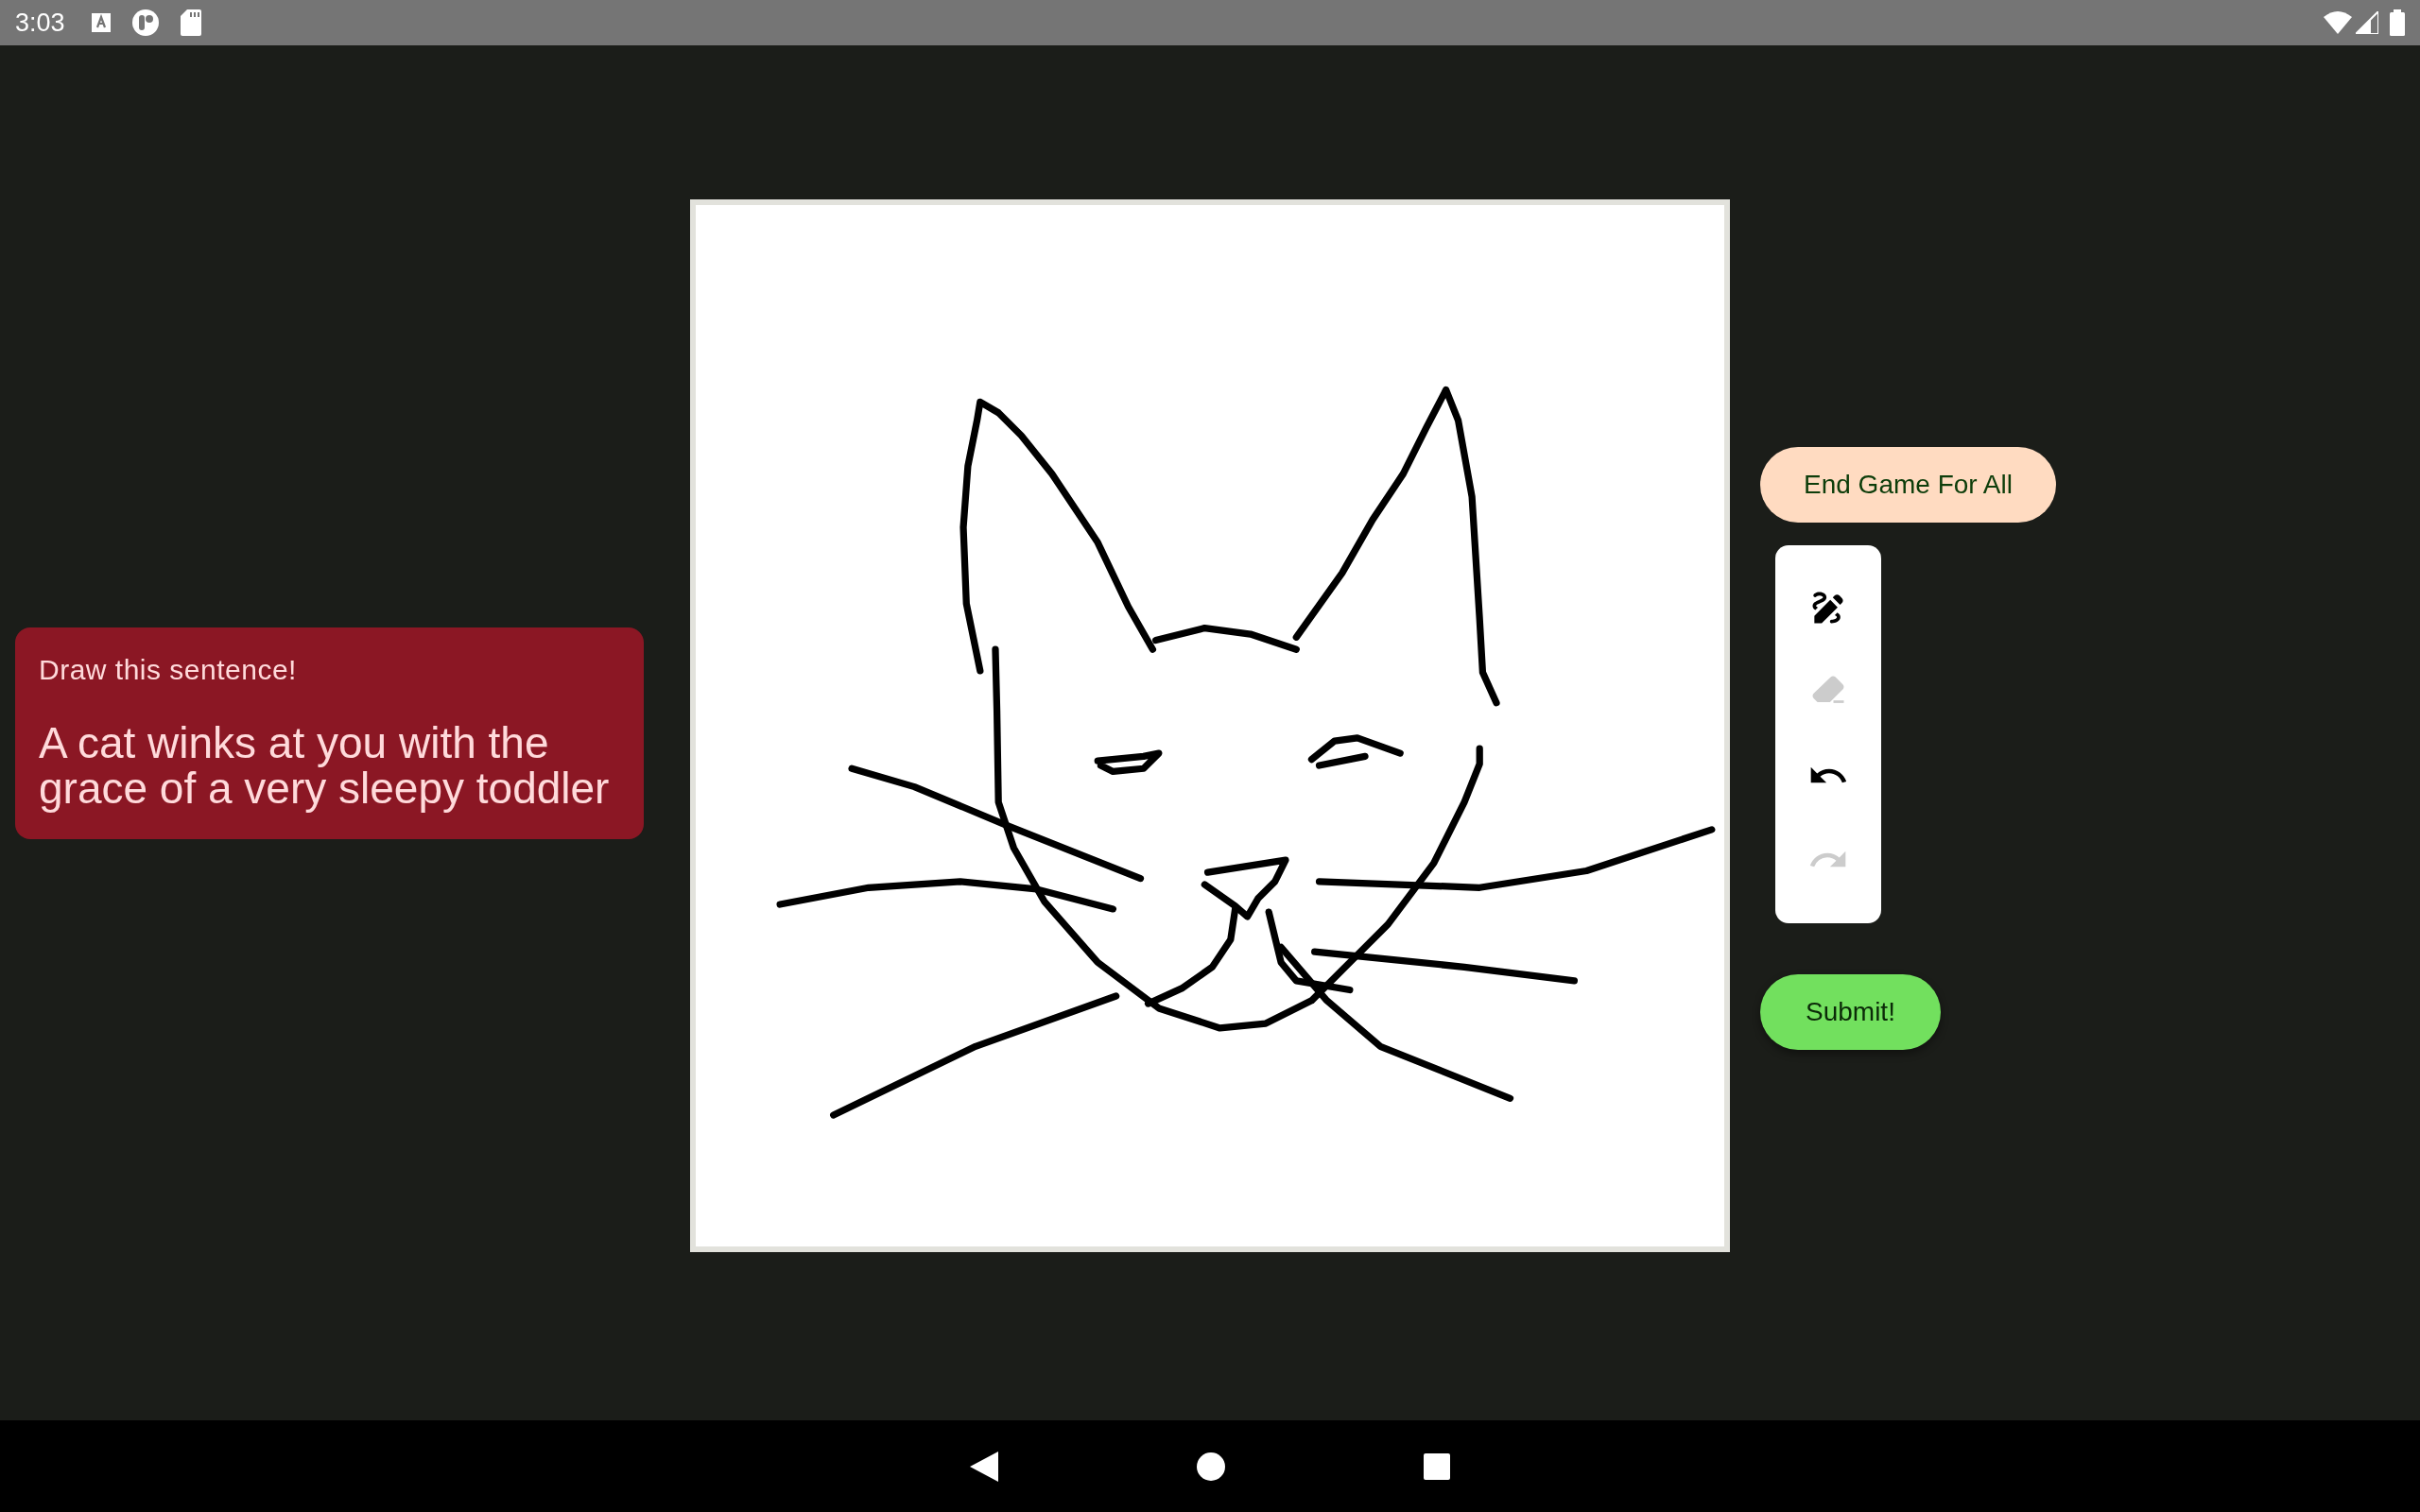  I want to click on prompt-sentence: A cat winks at you with the grace of a very sleepy toddler, so click(325, 765).